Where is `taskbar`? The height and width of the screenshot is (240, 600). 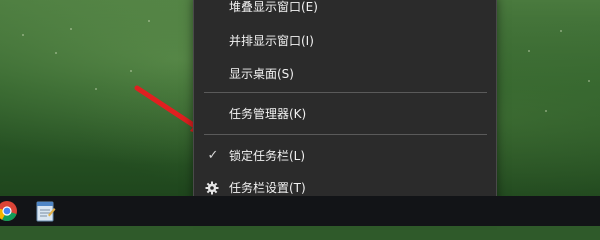
taskbar is located at coordinates (300, 211).